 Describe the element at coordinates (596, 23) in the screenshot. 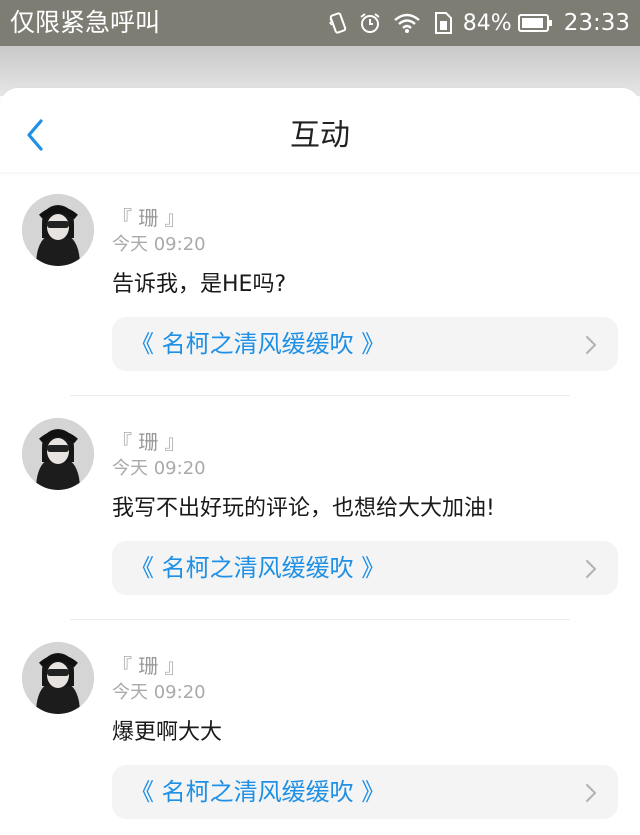

I see `clock: 23:33` at that location.